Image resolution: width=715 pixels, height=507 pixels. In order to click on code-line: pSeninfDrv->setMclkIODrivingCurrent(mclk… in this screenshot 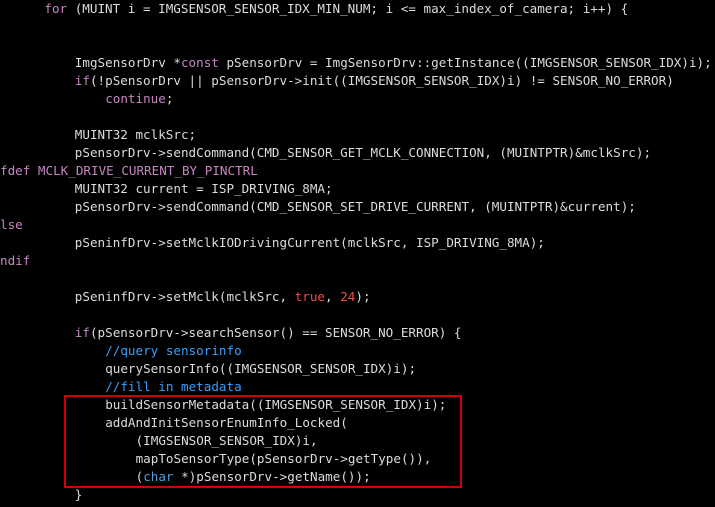, I will do `click(310, 243)`.